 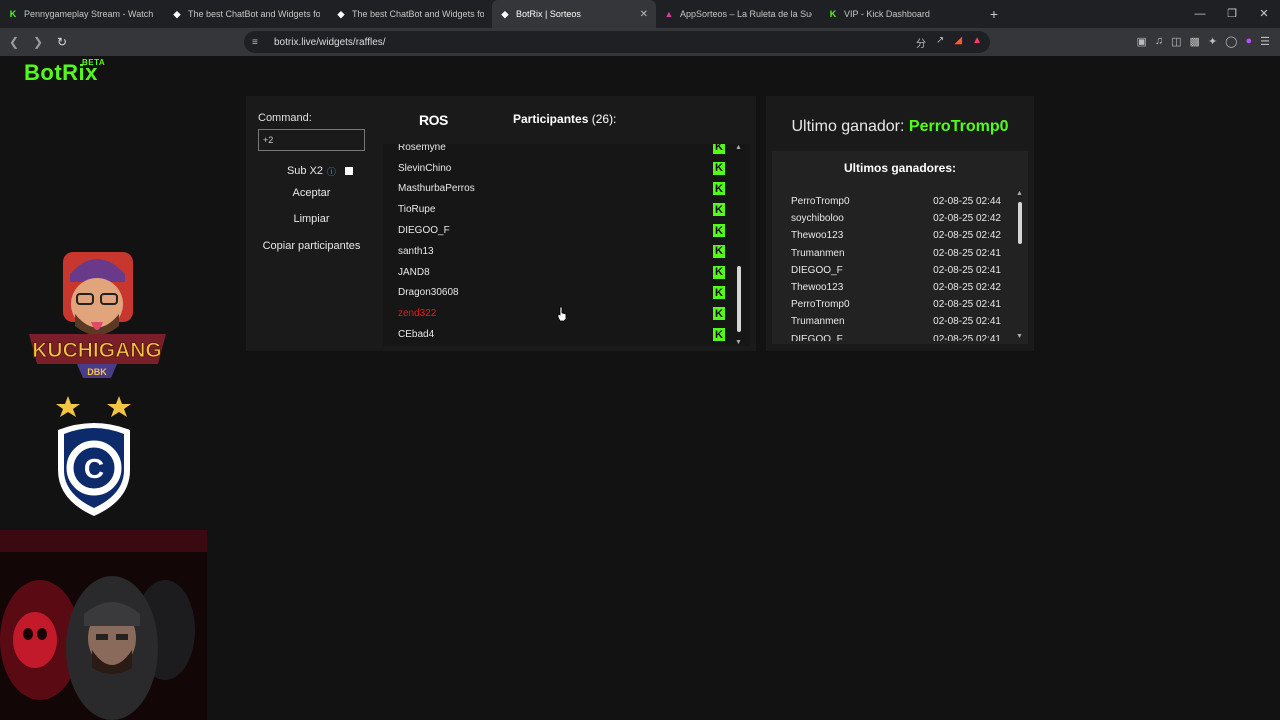 What do you see at coordinates (62, 42) in the screenshot?
I see `reload-icon: ↻` at bounding box center [62, 42].